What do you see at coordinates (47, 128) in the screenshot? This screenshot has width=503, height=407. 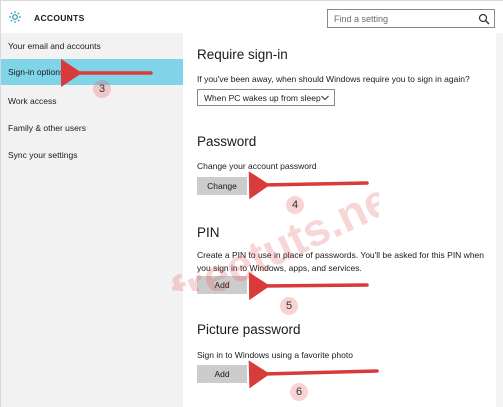 I see `sidebar-item-label: Family & other users` at bounding box center [47, 128].